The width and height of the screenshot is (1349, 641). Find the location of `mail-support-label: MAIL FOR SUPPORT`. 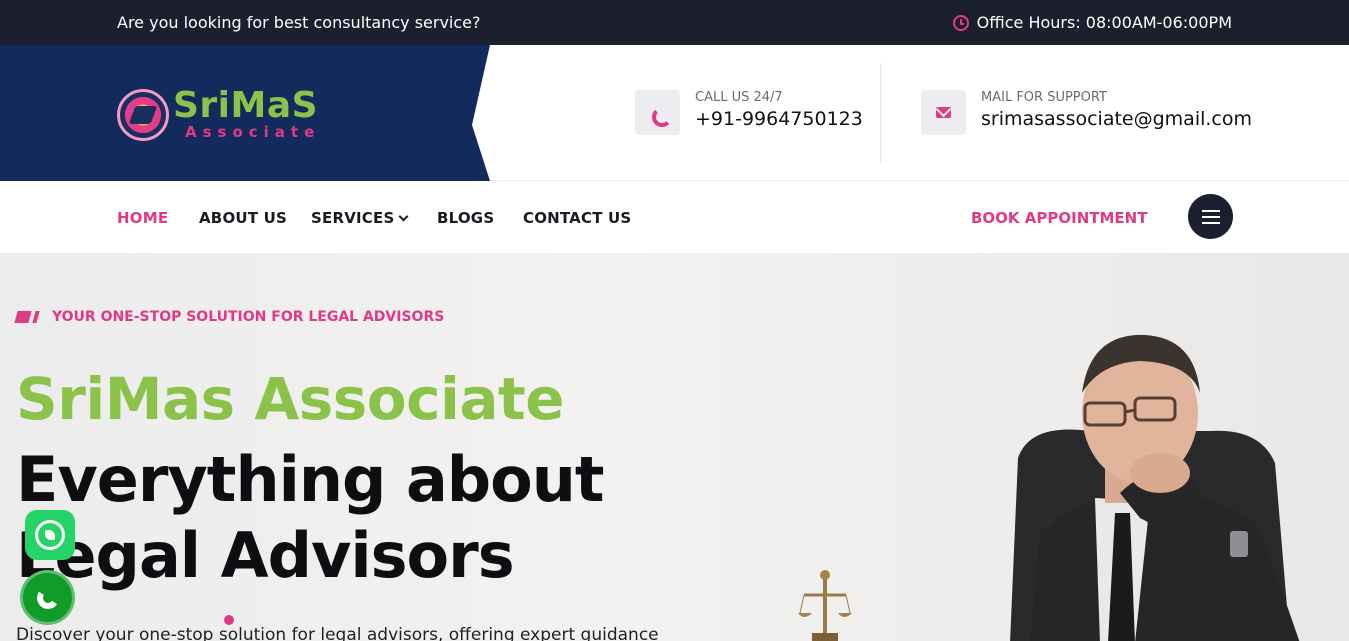

mail-support-label: MAIL FOR SUPPORT is located at coordinates (1044, 97).